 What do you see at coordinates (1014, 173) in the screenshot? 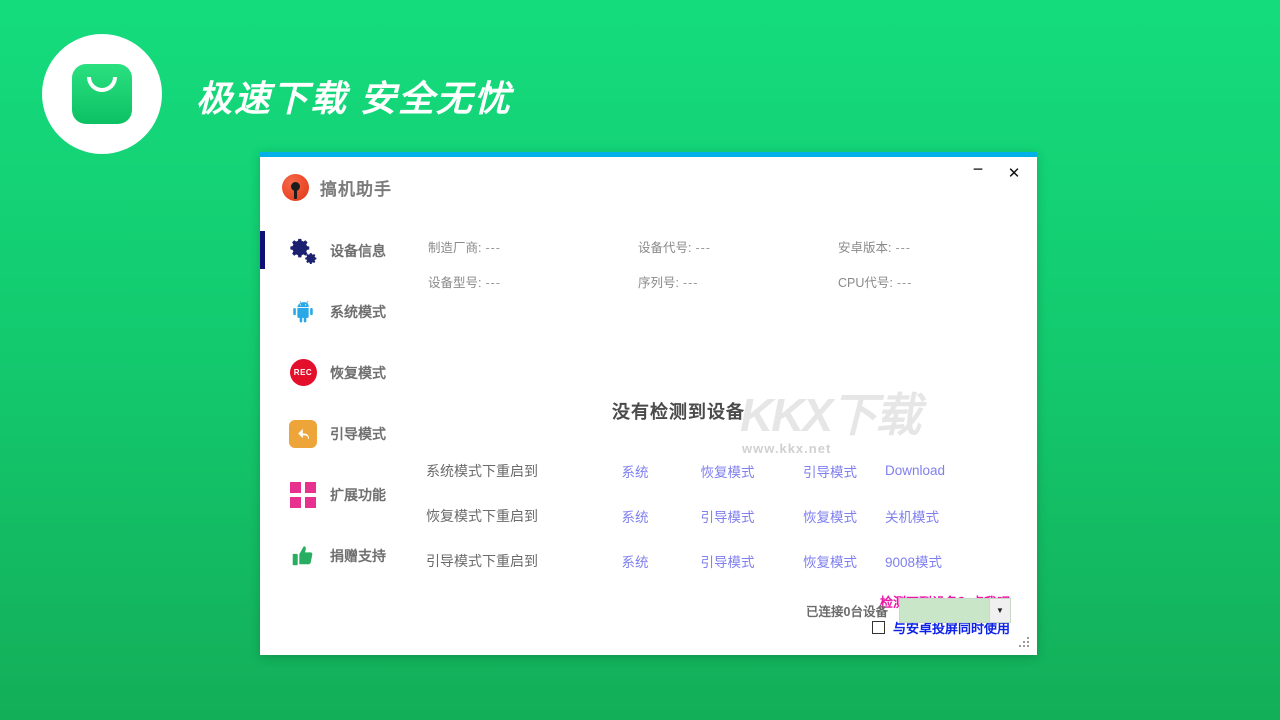
I see `close-button: ✕` at bounding box center [1014, 173].